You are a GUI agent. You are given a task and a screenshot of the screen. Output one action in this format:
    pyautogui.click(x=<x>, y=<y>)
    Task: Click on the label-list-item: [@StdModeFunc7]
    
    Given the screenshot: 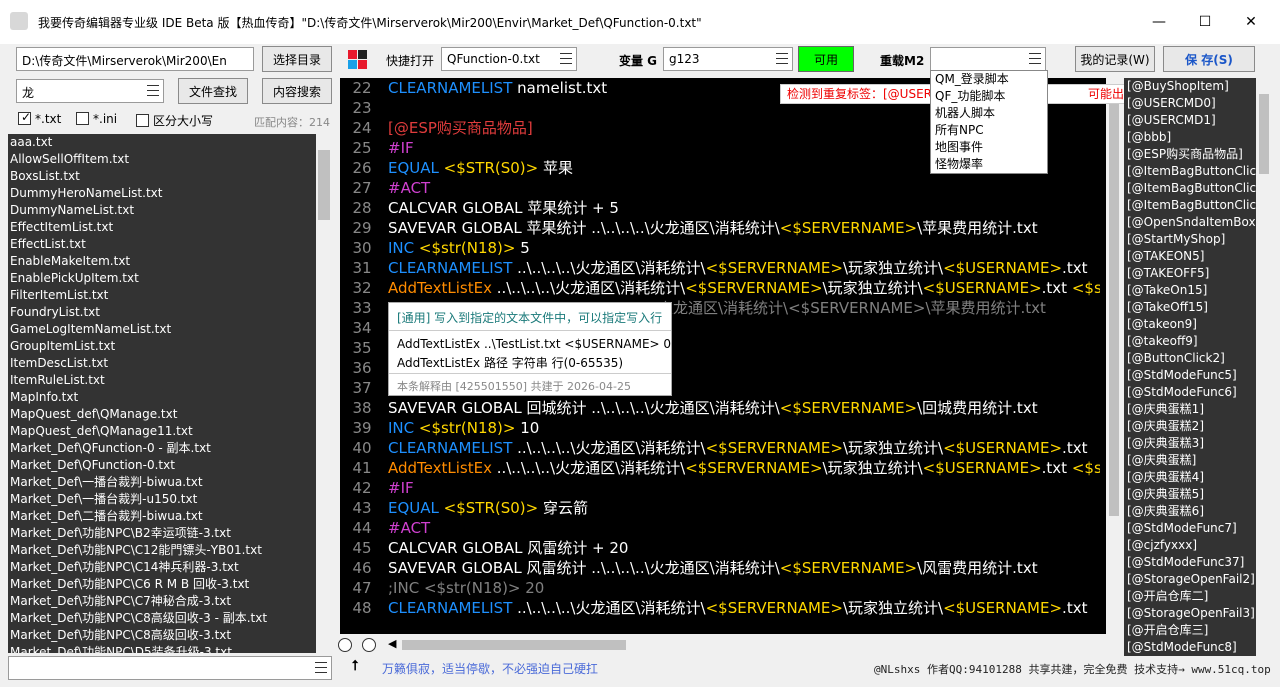 What is the action you would take?
    pyautogui.click(x=1198, y=528)
    